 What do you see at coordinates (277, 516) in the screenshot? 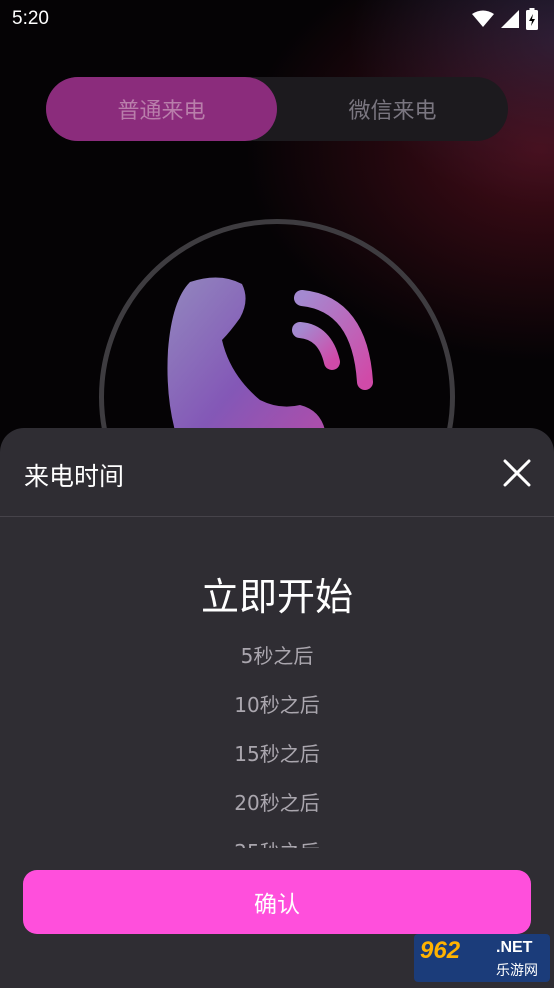
I see `sheet-divider` at bounding box center [277, 516].